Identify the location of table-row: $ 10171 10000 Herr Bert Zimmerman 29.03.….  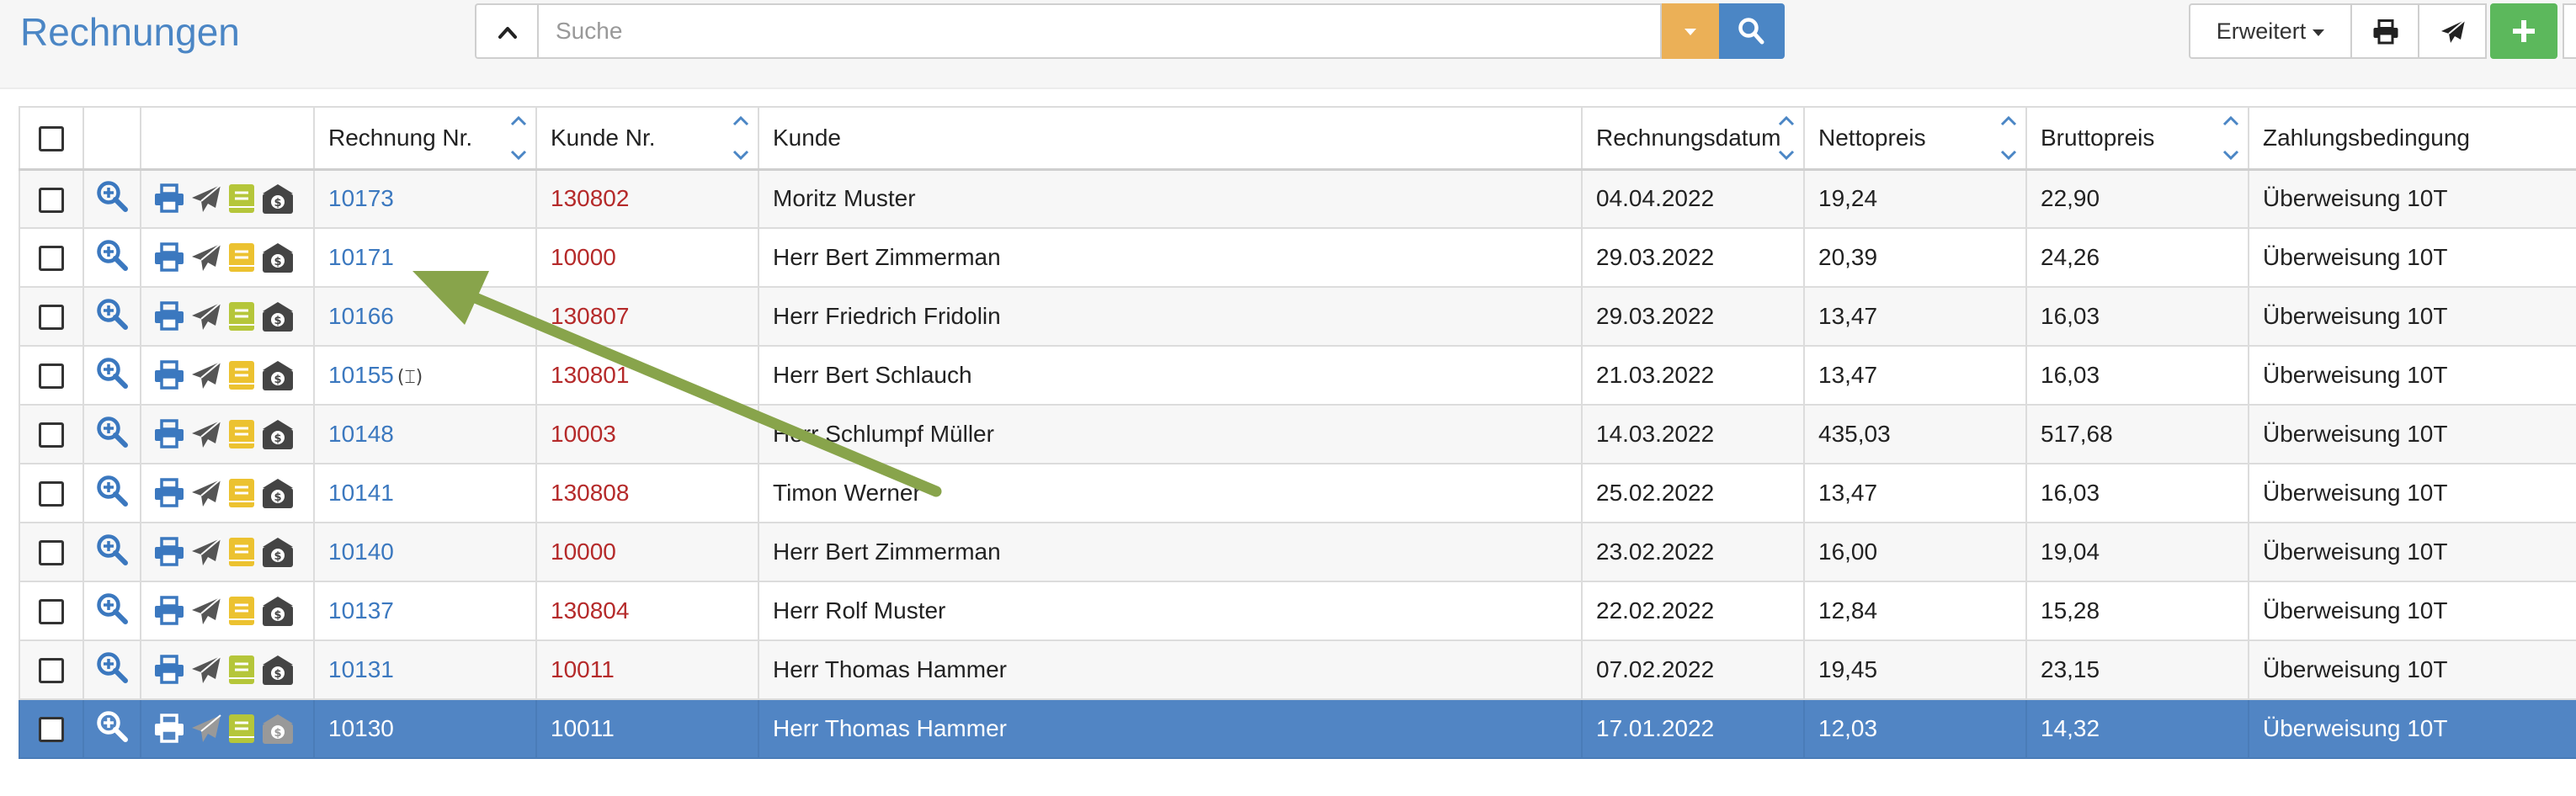
(1297, 257).